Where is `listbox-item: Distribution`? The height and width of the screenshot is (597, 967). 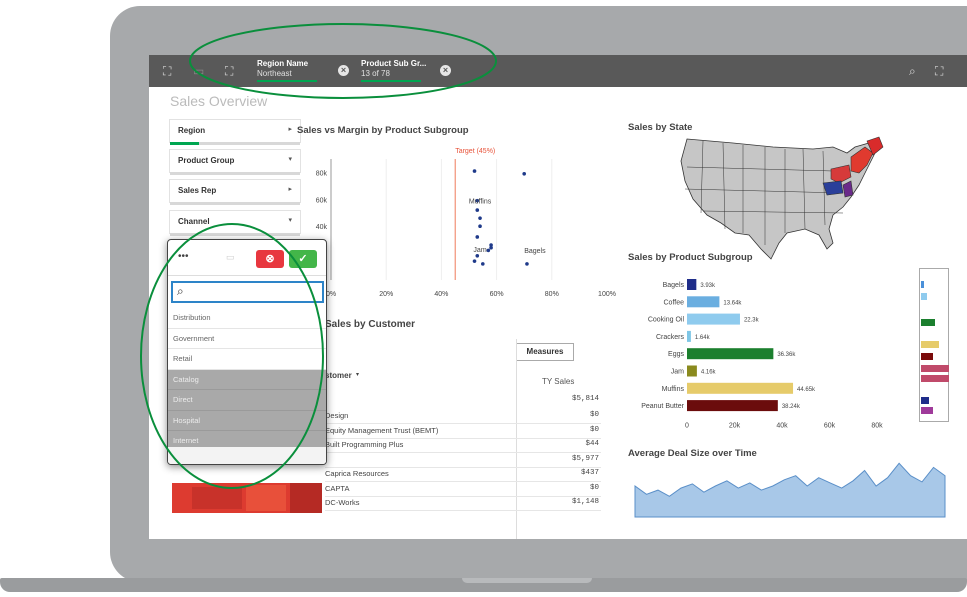
listbox-item: Distribution is located at coordinates (247, 318).